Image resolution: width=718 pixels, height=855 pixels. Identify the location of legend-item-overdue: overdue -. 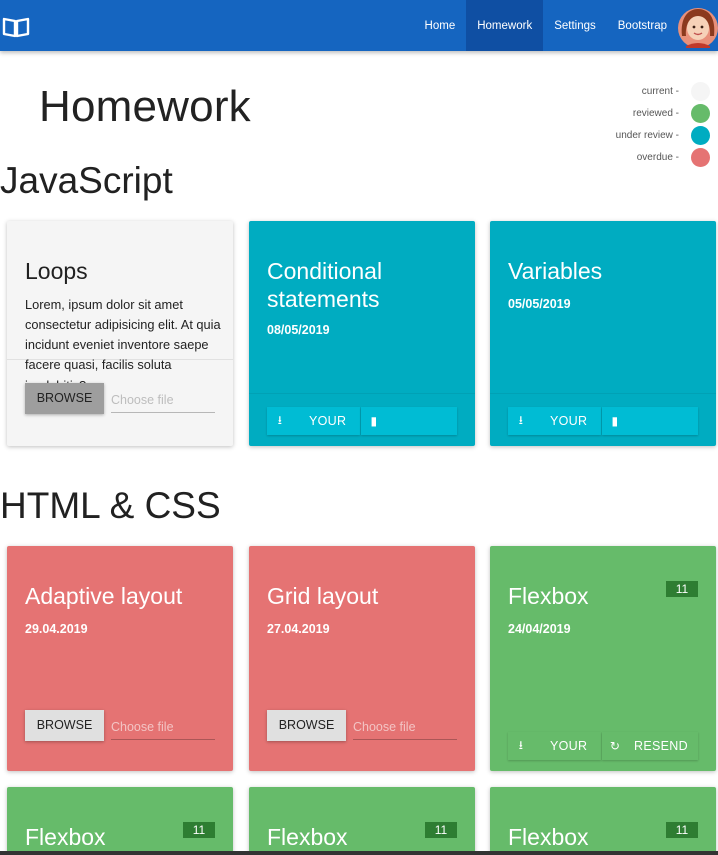
(645, 157).